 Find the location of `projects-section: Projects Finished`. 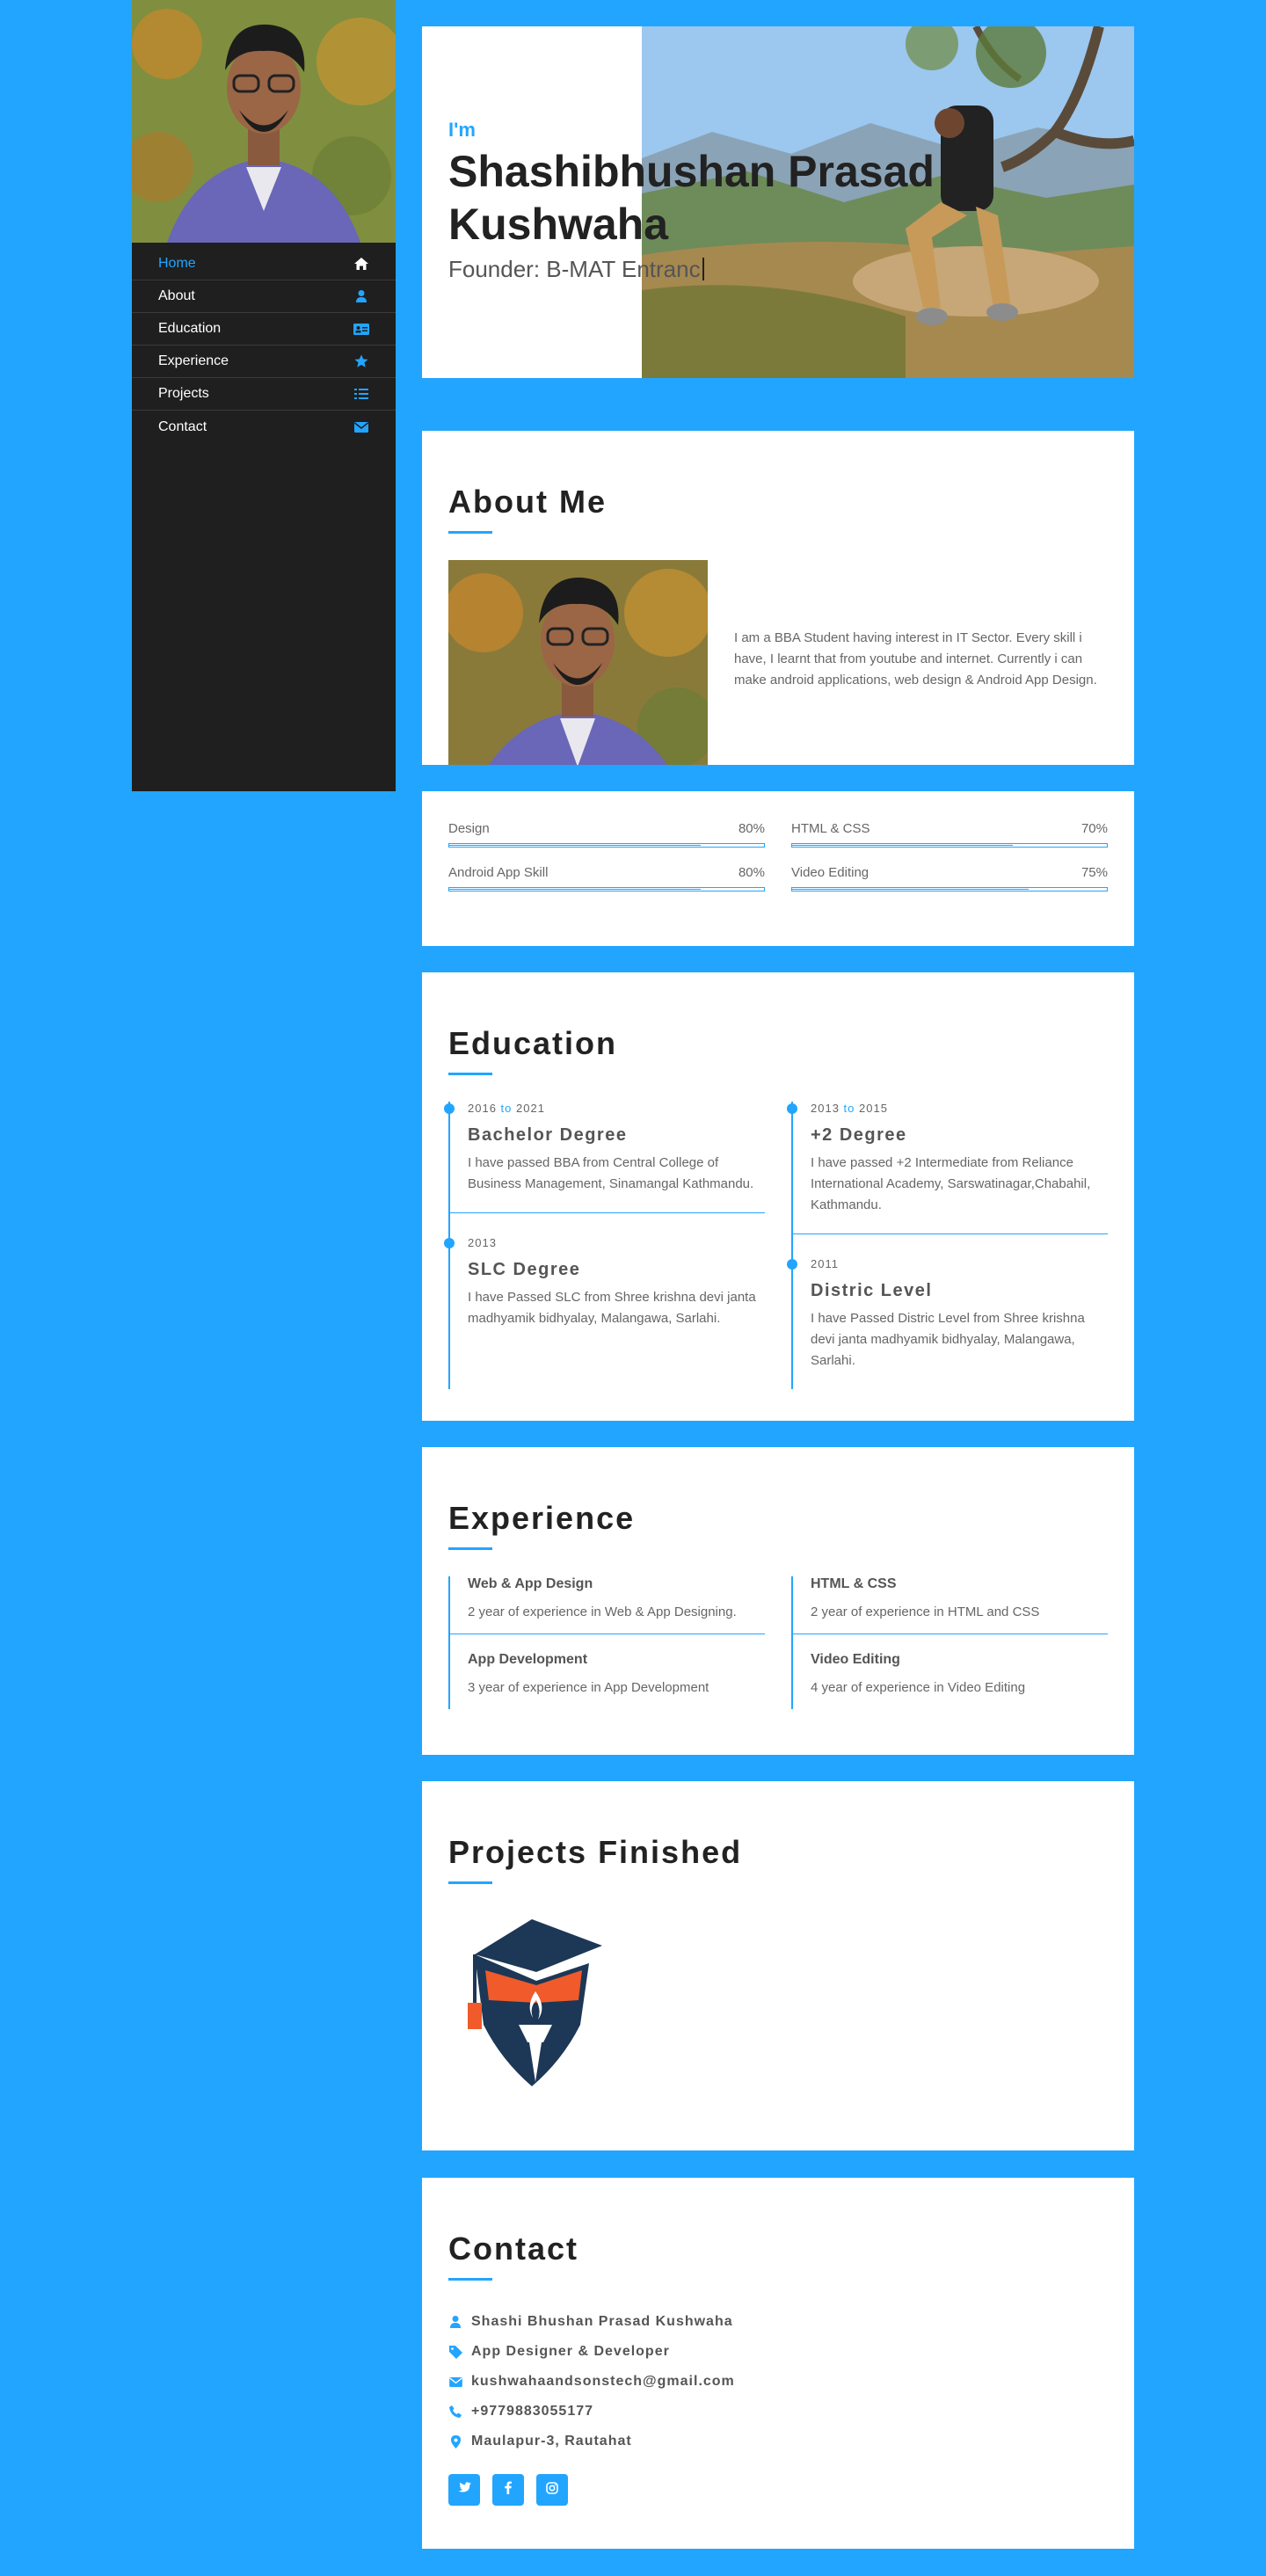

projects-section: Projects Finished is located at coordinates (778, 1965).